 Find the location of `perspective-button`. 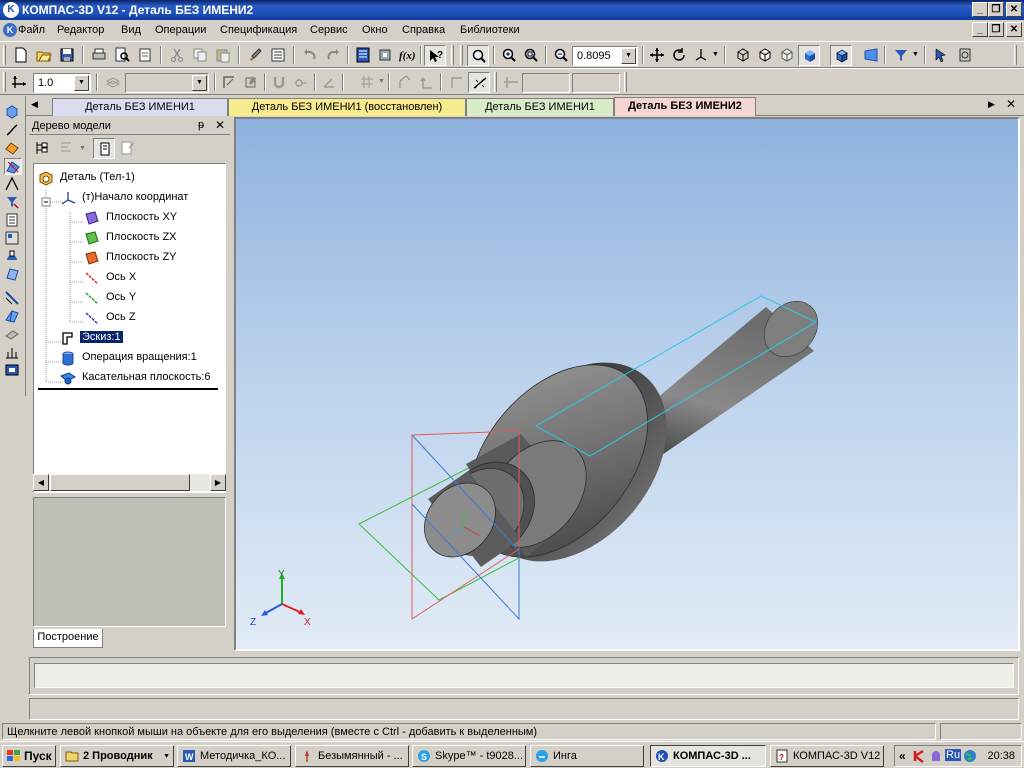

perspective-button is located at coordinates (871, 55).